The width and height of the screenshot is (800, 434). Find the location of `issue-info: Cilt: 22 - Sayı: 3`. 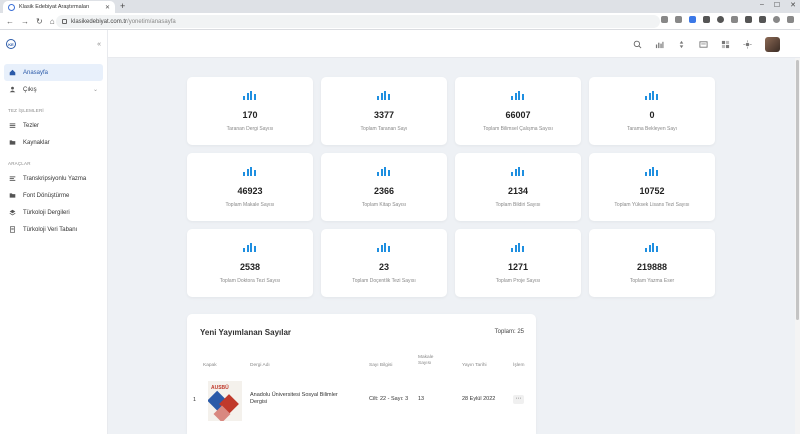

issue-info: Cilt: 22 - Sayı: 3 is located at coordinates (389, 399).